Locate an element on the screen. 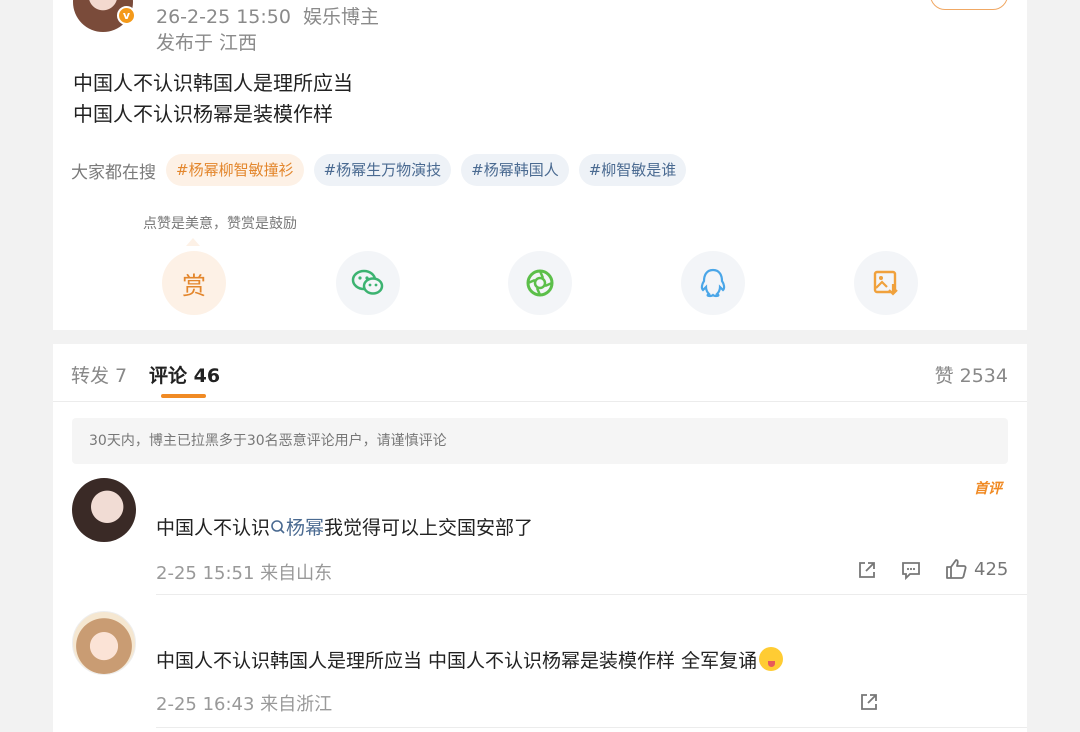  post-location: 发布于 江西 is located at coordinates (207, 43).